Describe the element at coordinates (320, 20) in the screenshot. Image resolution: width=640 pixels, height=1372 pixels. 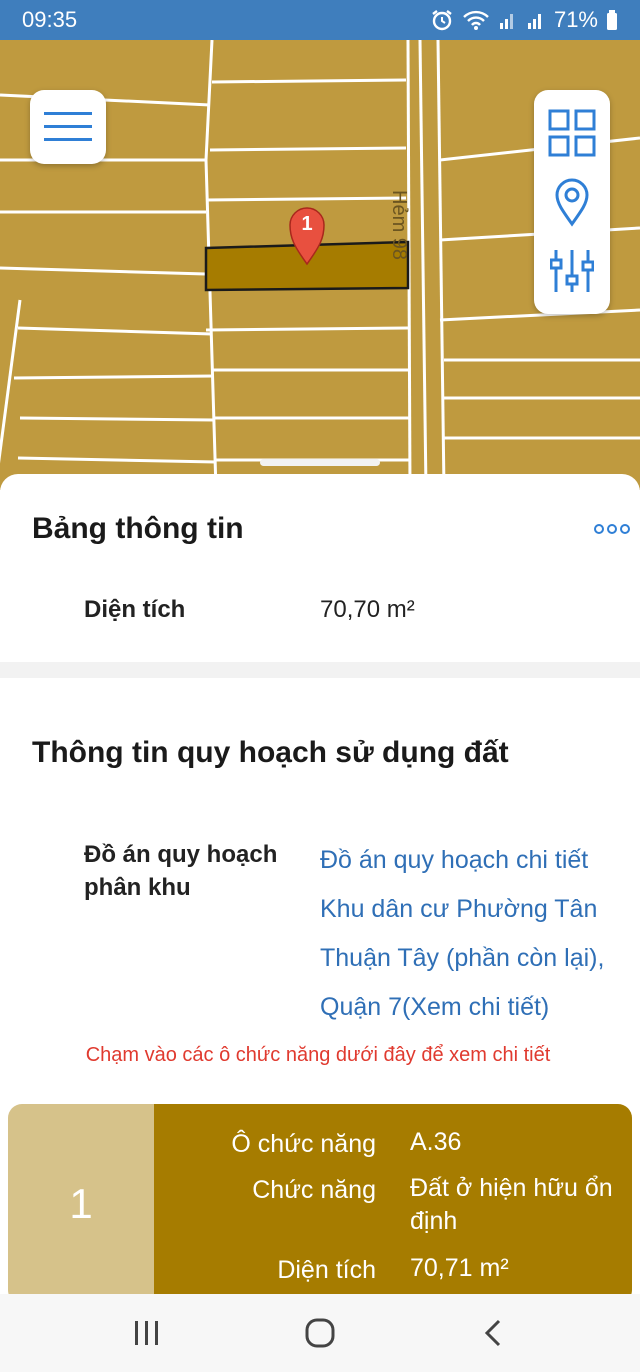
I see `status-bar: 09:35 71%` at that location.